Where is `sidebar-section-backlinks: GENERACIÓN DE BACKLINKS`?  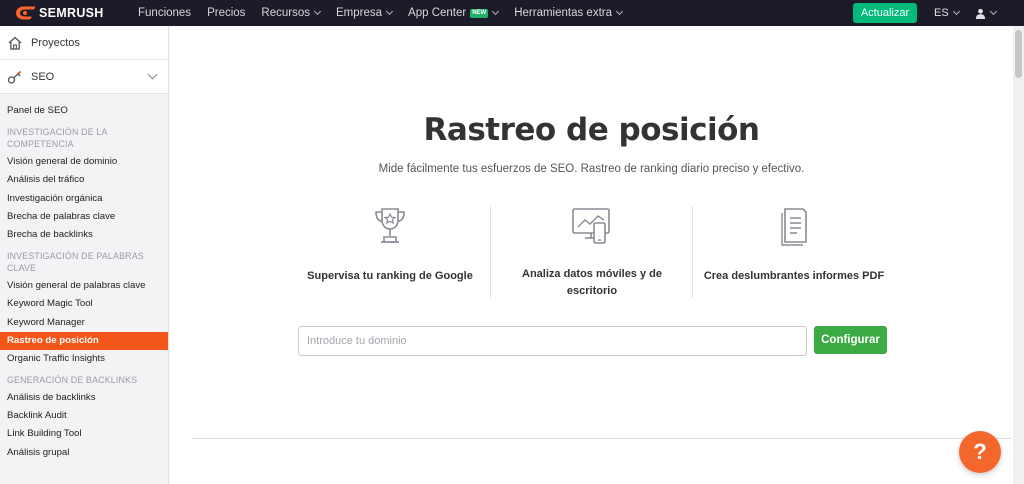 sidebar-section-backlinks: GENERACIÓN DE BACKLINKS is located at coordinates (72, 380).